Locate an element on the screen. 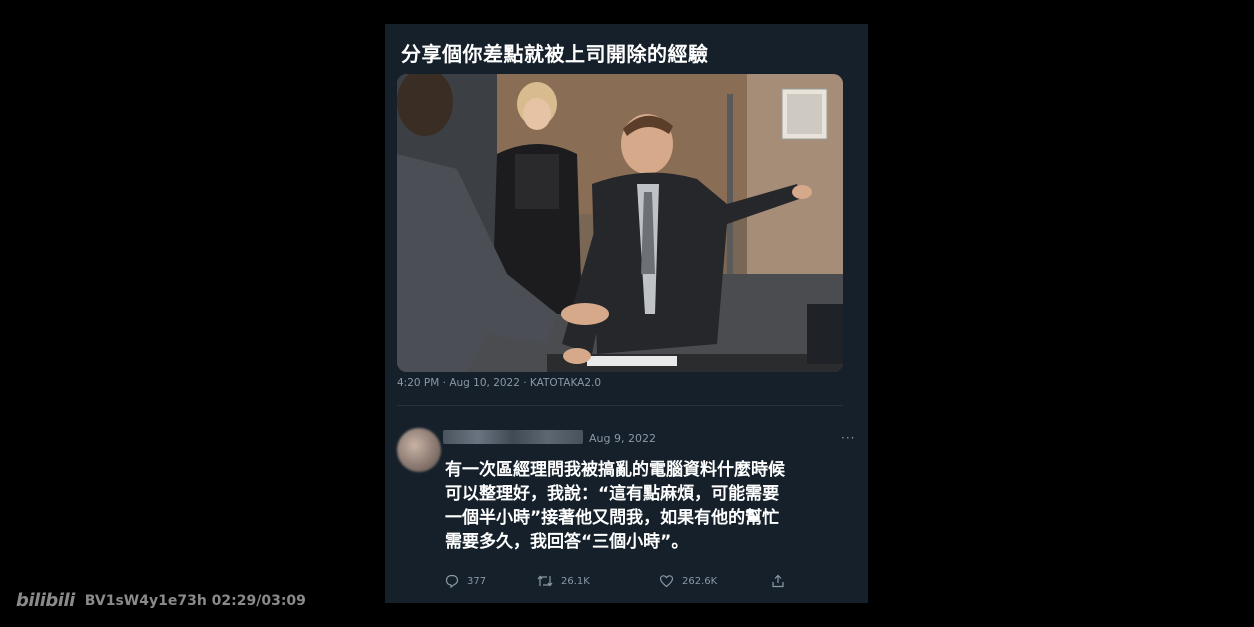  more-options-icon: ··· is located at coordinates (848, 438).